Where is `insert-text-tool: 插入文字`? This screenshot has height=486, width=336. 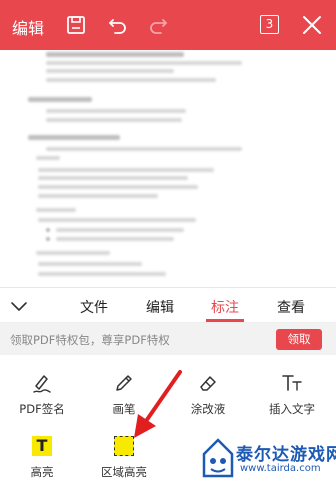
insert-text-tool: 插入文字 is located at coordinates (292, 394).